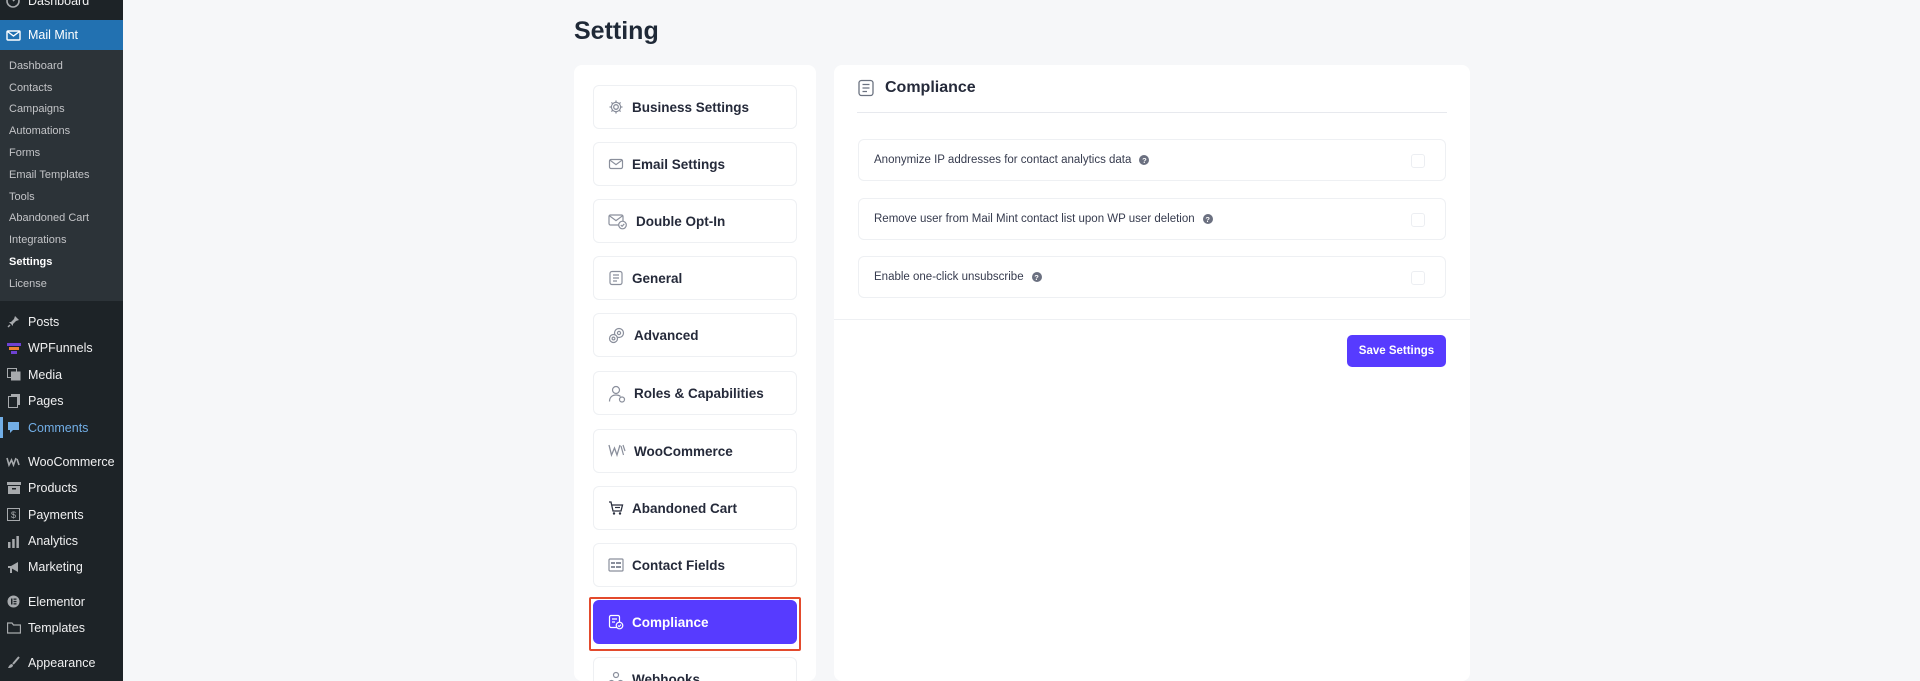 This screenshot has height=681, width=1920. I want to click on submenu-item-forms: Forms, so click(61, 153).